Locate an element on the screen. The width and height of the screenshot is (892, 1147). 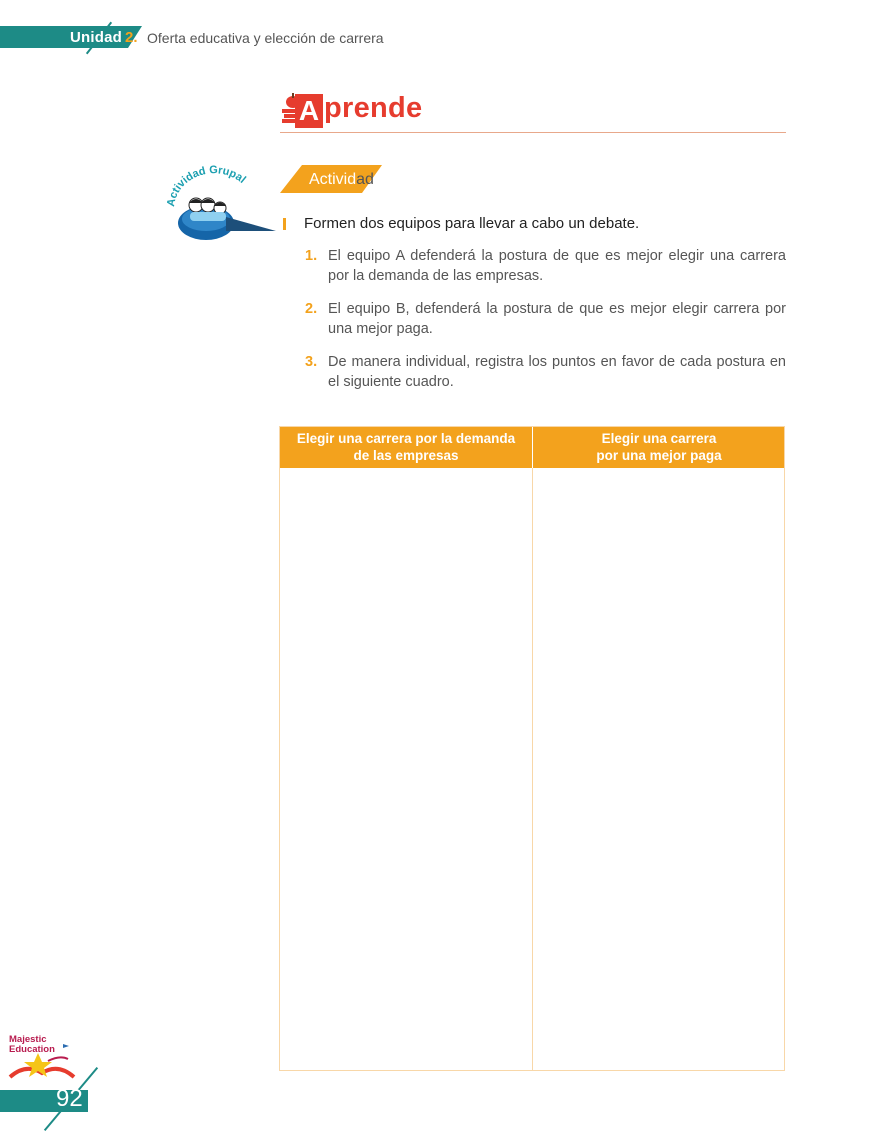
logo-text-line2: Education is located at coordinates (32, 1049).